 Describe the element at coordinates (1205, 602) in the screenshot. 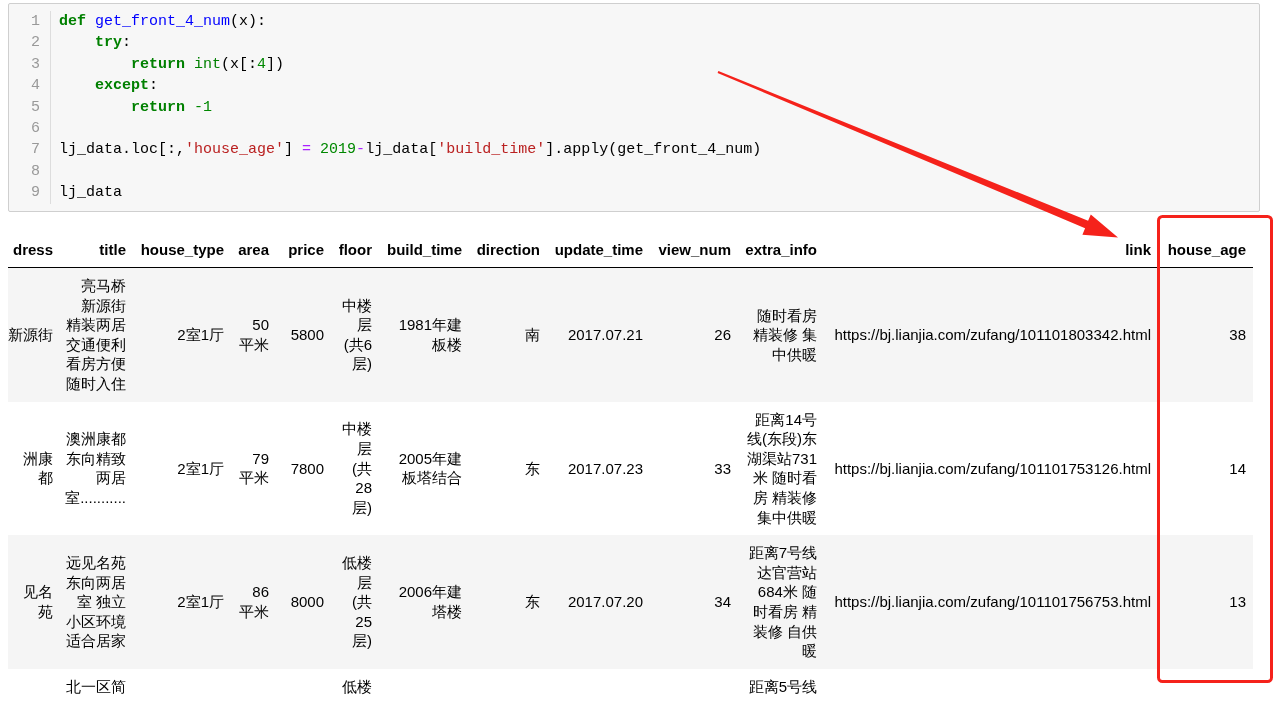

I see `table-cell: 13` at that location.